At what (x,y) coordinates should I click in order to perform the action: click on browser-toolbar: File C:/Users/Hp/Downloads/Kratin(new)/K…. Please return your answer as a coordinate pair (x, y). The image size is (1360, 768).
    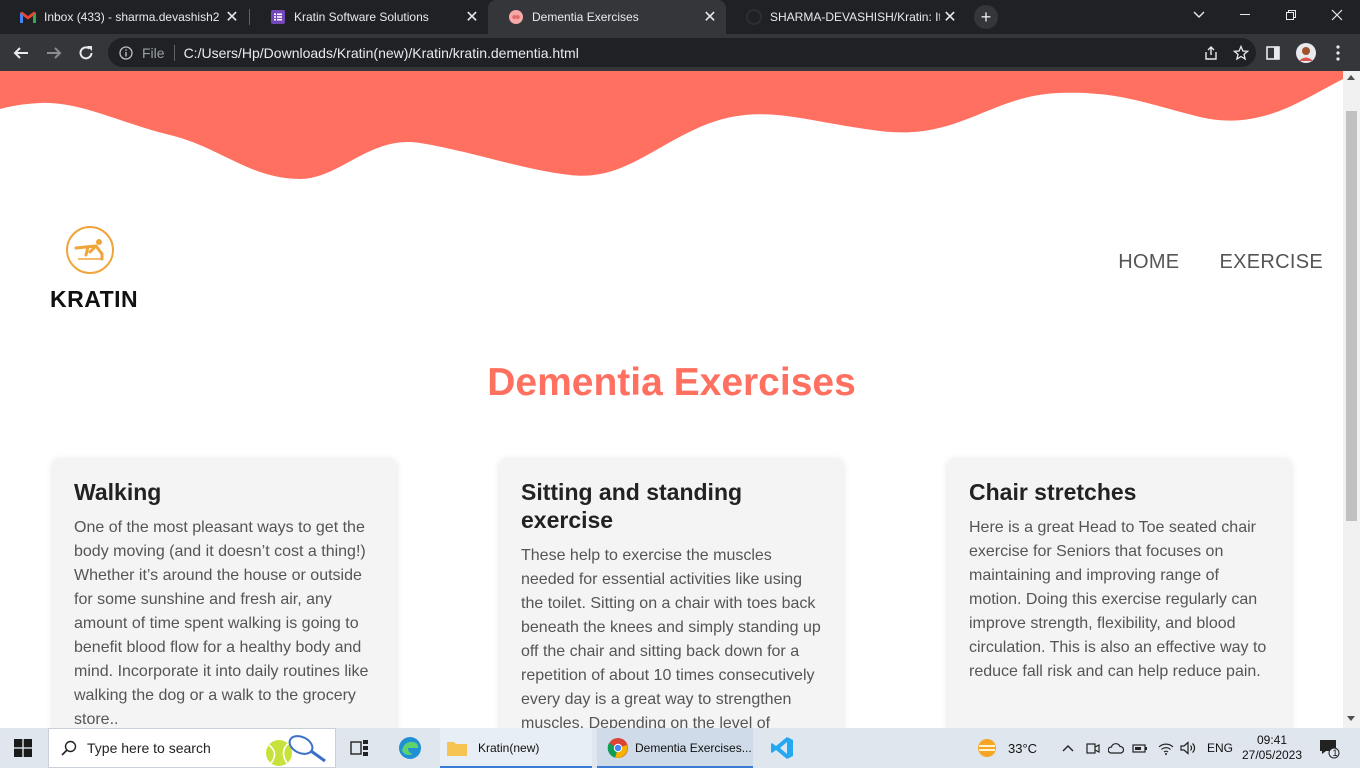
    Looking at the image, I should click on (680, 52).